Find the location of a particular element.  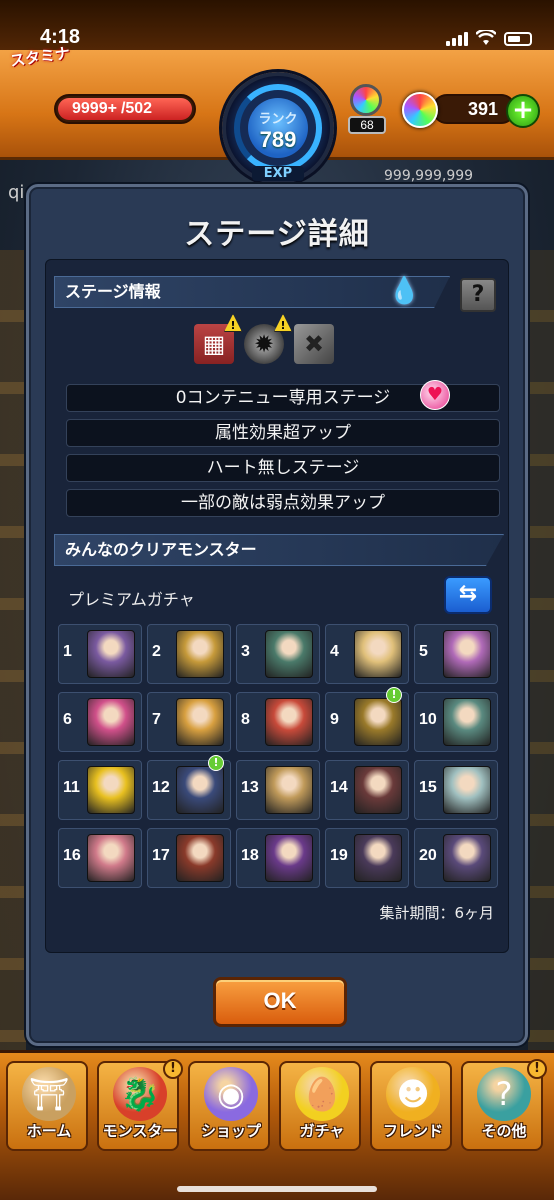

monster-slot: 11 is located at coordinates (100, 790).